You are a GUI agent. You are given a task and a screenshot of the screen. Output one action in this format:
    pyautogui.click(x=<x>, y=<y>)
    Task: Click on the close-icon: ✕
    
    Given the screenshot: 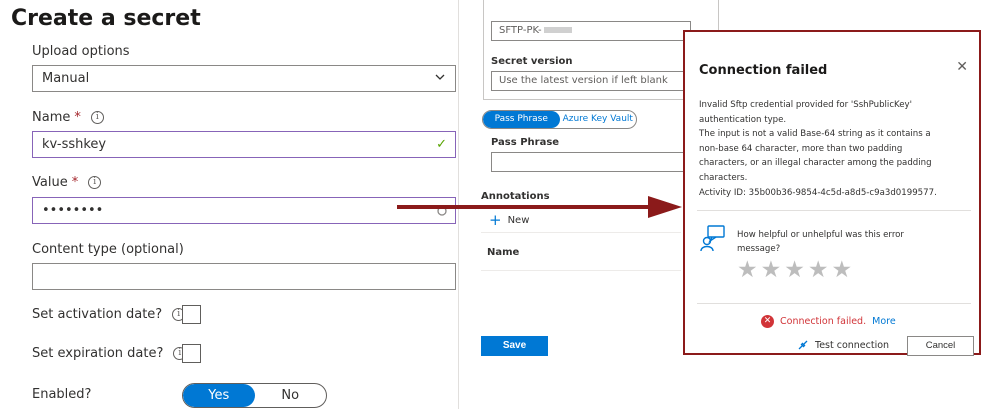 What is the action you would take?
    pyautogui.click(x=962, y=67)
    